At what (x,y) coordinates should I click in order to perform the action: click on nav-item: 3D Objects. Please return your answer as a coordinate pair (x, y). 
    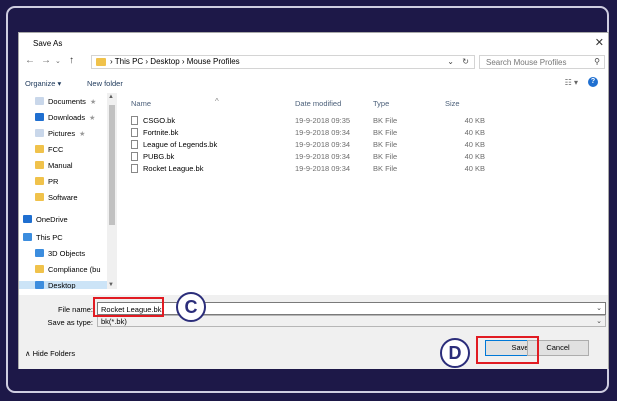
    Looking at the image, I should click on (60, 255).